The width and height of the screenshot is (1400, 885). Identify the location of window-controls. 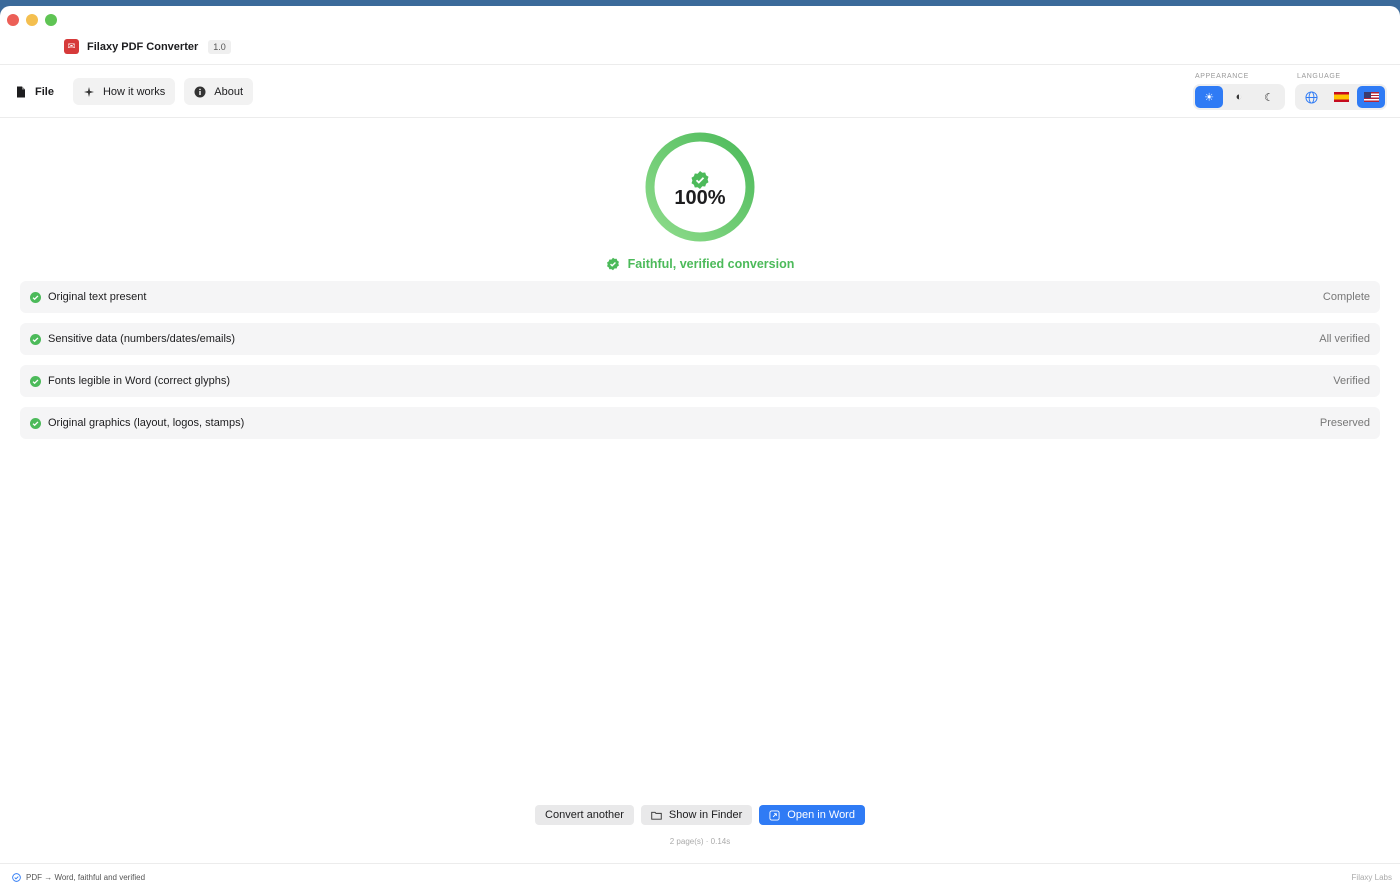
(32, 20).